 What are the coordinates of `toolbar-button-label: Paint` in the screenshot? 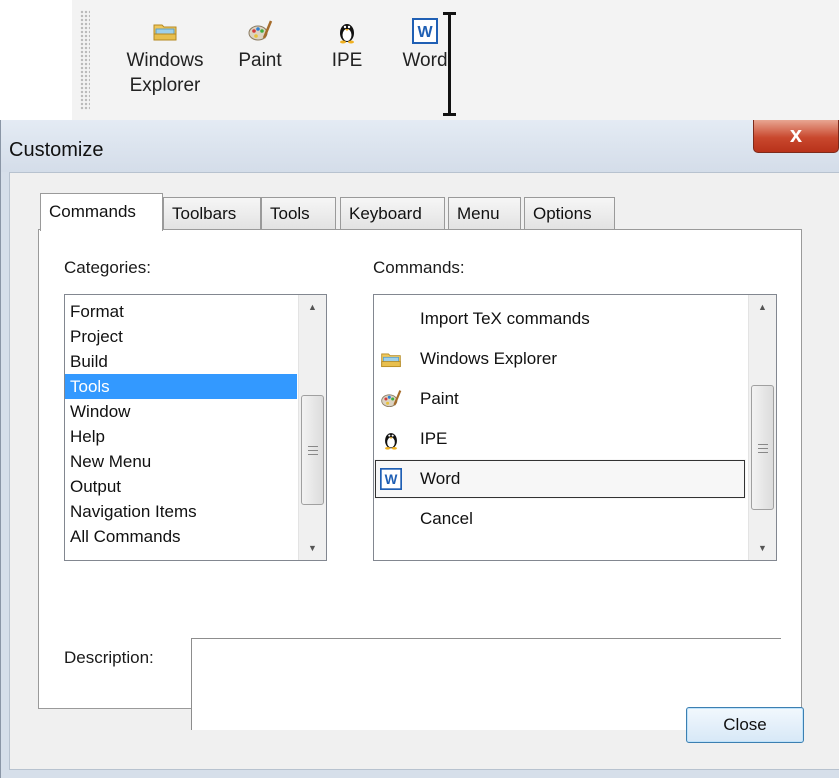 It's located at (260, 60).